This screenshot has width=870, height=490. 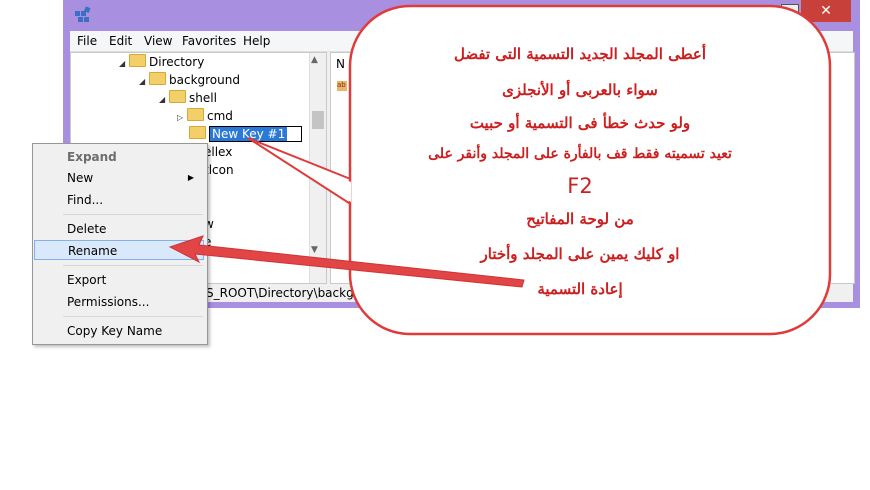 I want to click on close-button: ✕, so click(x=826, y=11).